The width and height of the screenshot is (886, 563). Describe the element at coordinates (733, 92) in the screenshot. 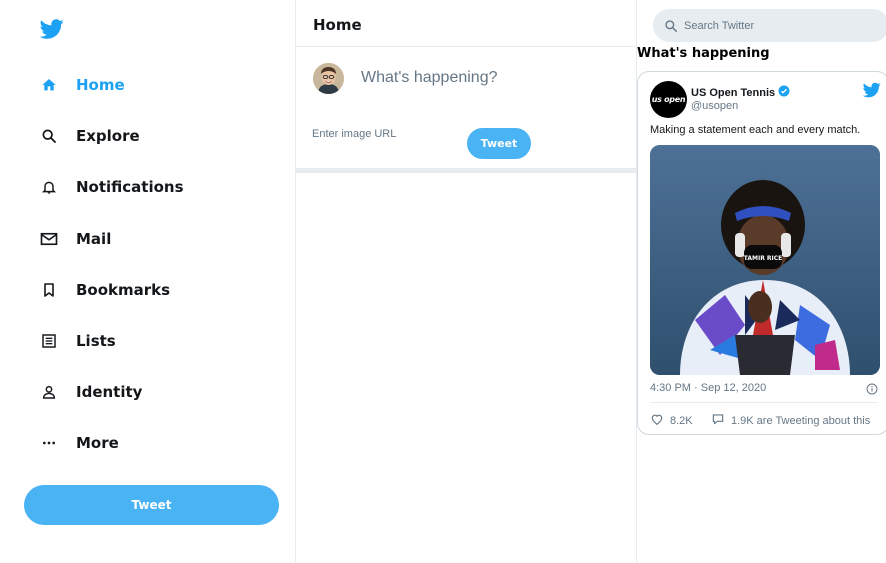

I see `embed-author-name-text: US Open Tennis` at that location.